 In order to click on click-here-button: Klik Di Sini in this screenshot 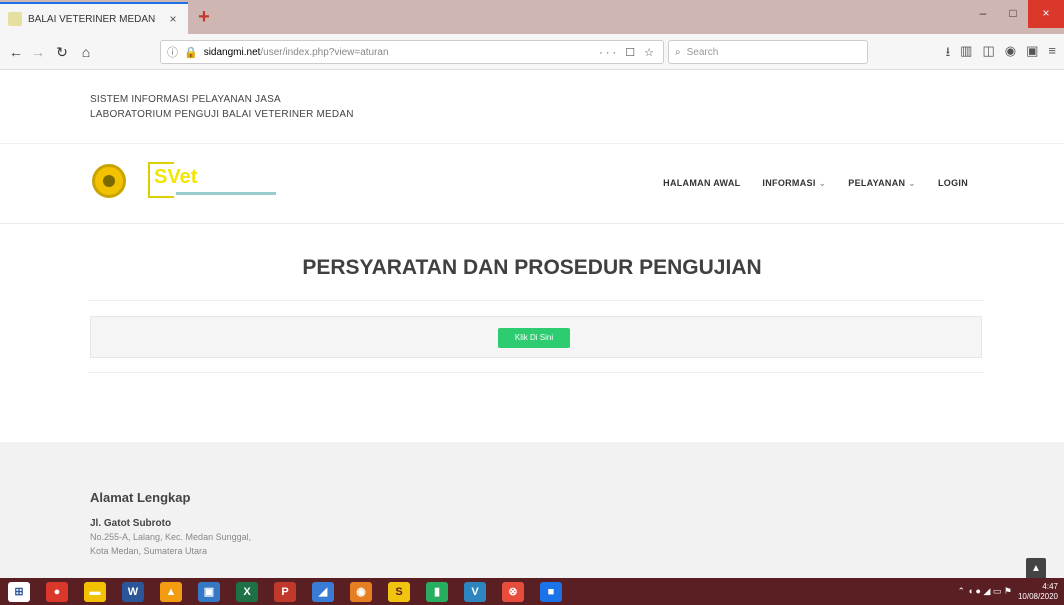, I will do `click(534, 338)`.